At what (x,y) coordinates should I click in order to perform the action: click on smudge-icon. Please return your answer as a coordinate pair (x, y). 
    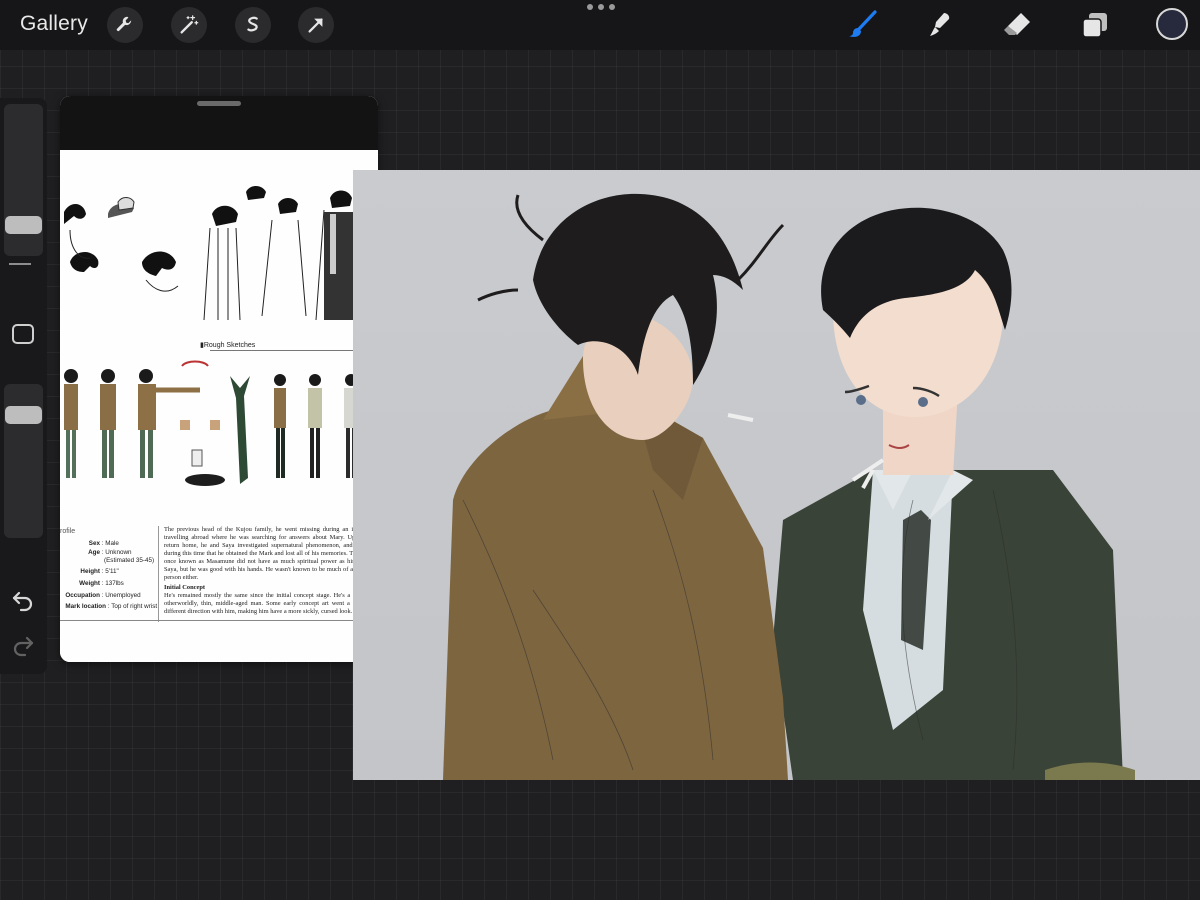
    Looking at the image, I should click on (940, 24).